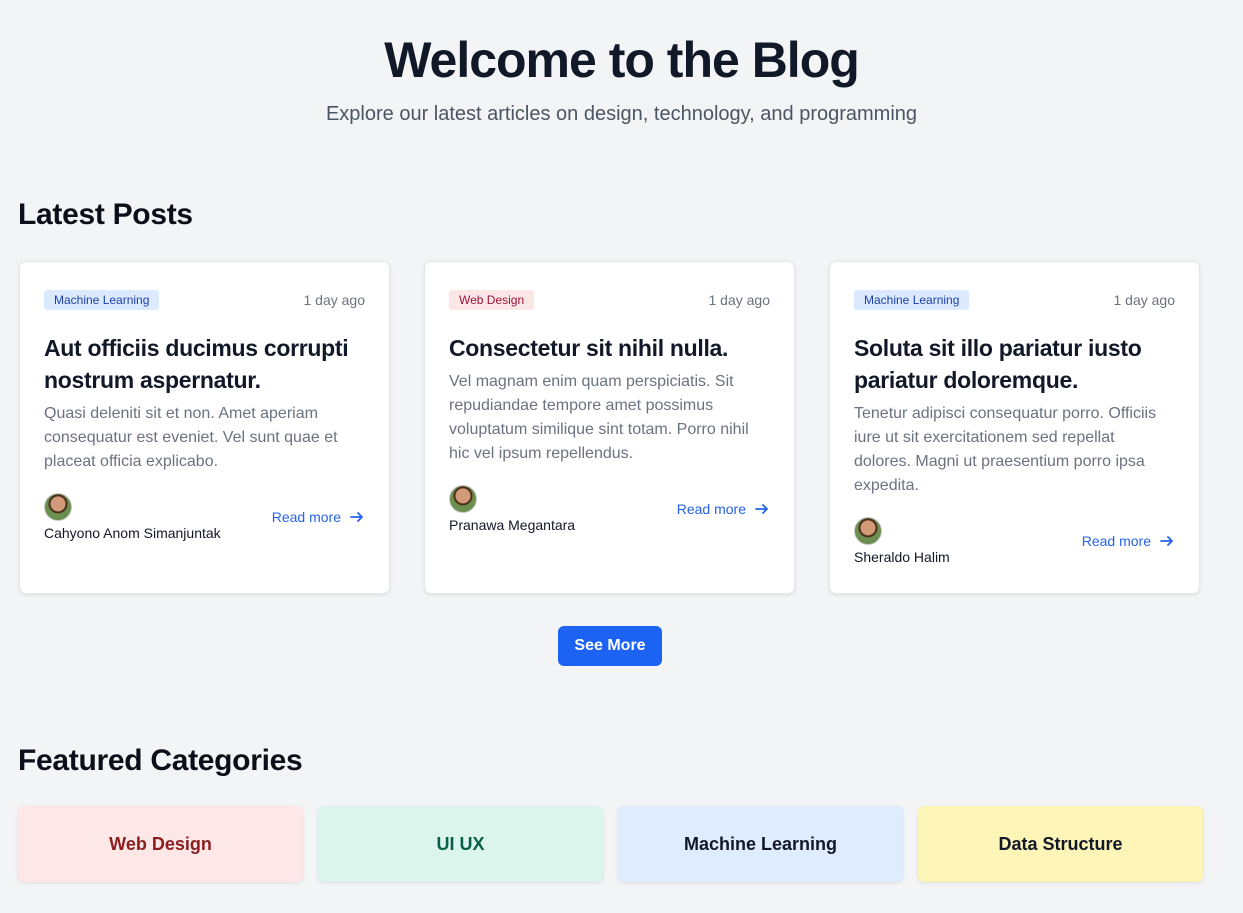 The height and width of the screenshot is (913, 1243). What do you see at coordinates (622, 60) in the screenshot?
I see `page-title: Welcome to the Blog` at bounding box center [622, 60].